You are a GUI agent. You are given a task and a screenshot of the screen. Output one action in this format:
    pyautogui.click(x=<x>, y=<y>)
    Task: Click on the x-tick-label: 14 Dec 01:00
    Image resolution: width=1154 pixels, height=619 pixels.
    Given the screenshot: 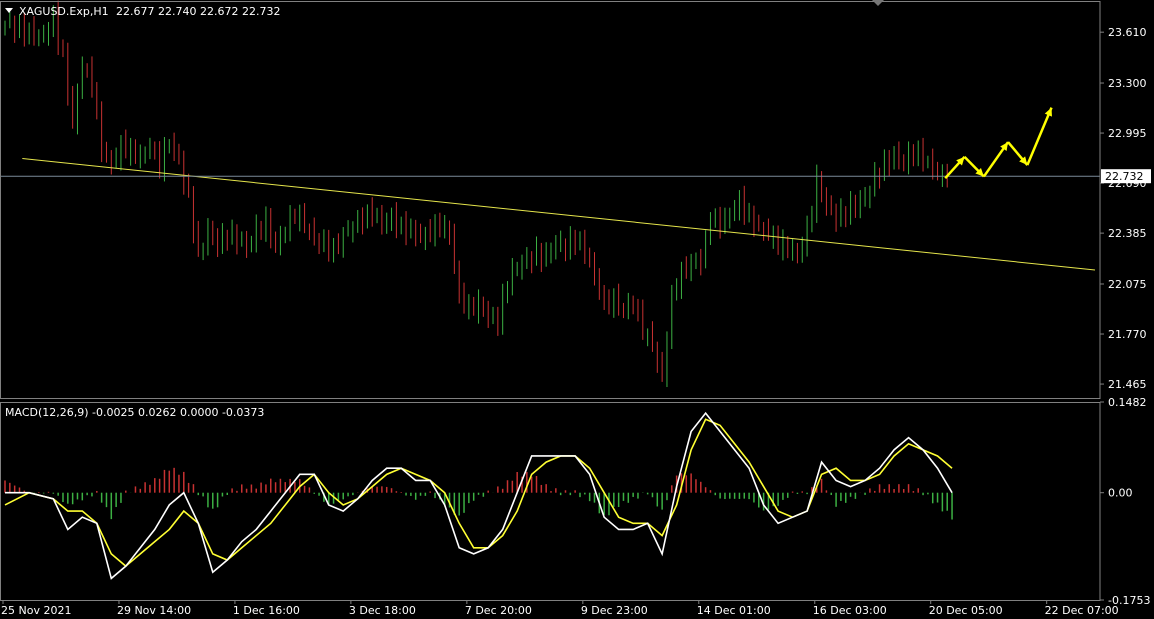 What is the action you would take?
    pyautogui.click(x=734, y=610)
    